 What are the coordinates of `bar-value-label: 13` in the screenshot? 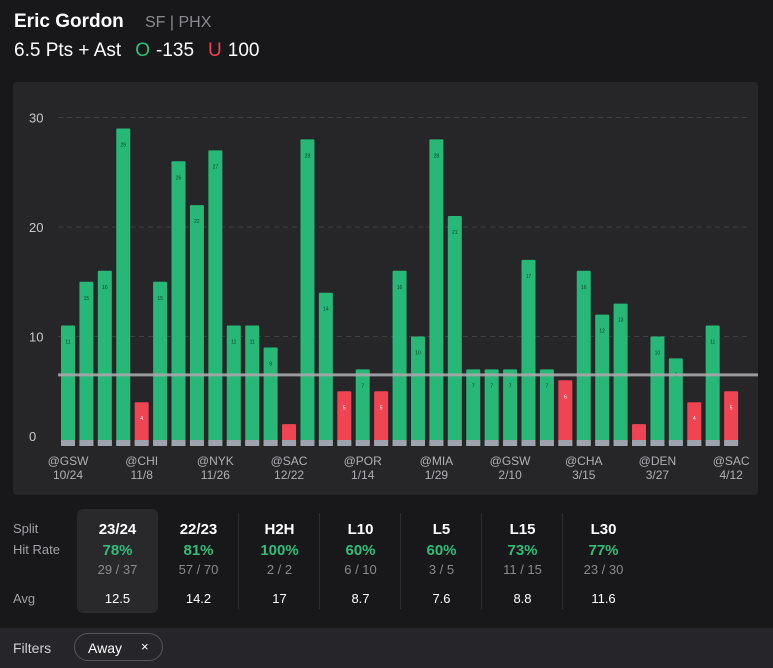 It's located at (621, 321).